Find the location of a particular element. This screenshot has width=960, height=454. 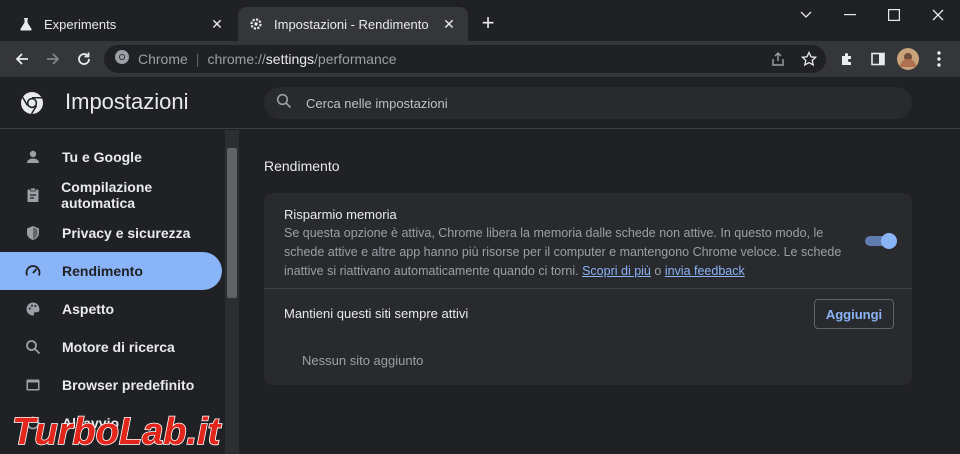

sidebar-item-you-and-google: Tu e Google is located at coordinates (111, 157).